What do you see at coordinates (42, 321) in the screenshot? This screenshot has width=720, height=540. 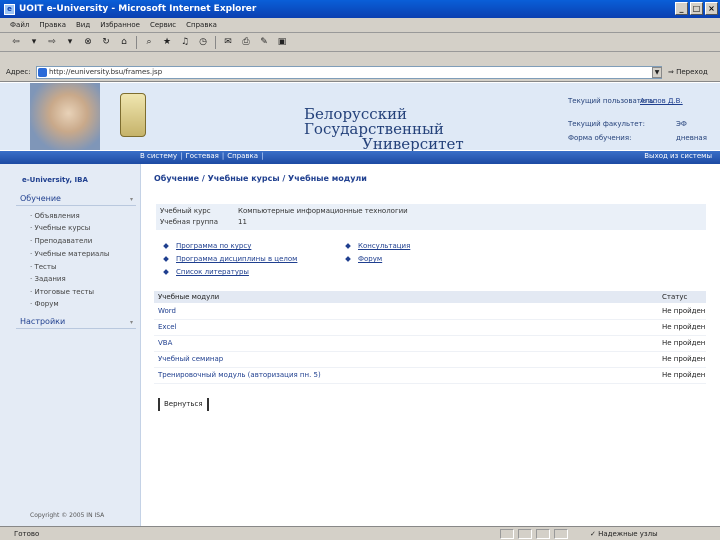 I see `sidebar-section-settings: Настройки` at bounding box center [42, 321].